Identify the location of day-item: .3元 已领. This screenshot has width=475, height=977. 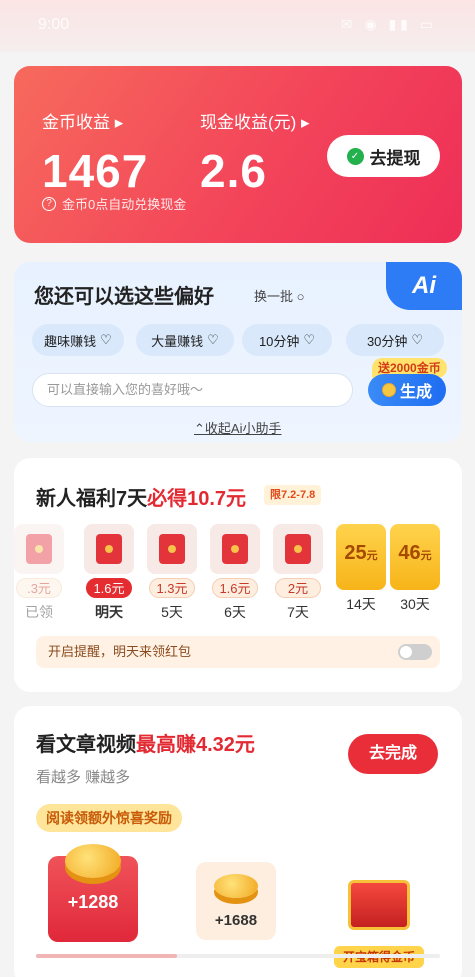
(39, 573).